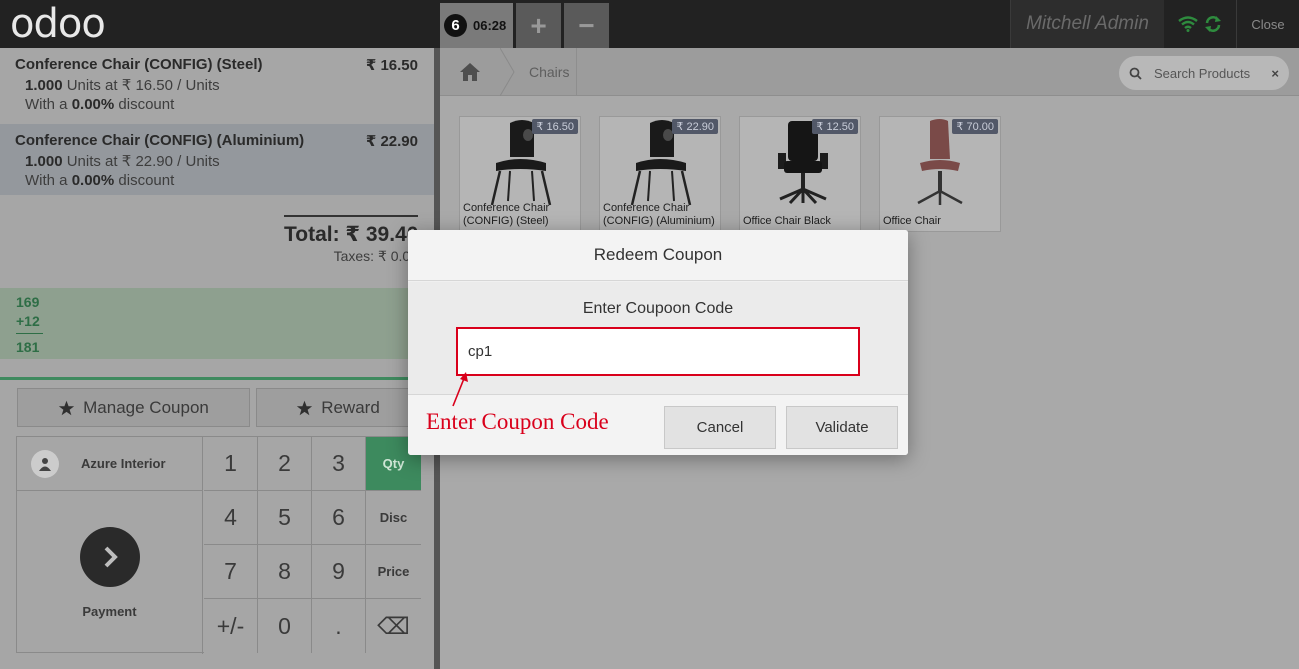 The image size is (1299, 669). Describe the element at coordinates (58, 24) in the screenshot. I see `odoo-logo: odoo` at that location.